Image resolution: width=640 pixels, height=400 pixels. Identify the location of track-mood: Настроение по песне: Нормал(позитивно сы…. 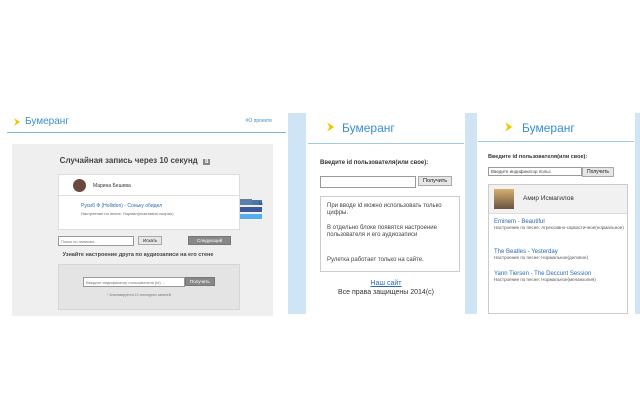
(127, 213).